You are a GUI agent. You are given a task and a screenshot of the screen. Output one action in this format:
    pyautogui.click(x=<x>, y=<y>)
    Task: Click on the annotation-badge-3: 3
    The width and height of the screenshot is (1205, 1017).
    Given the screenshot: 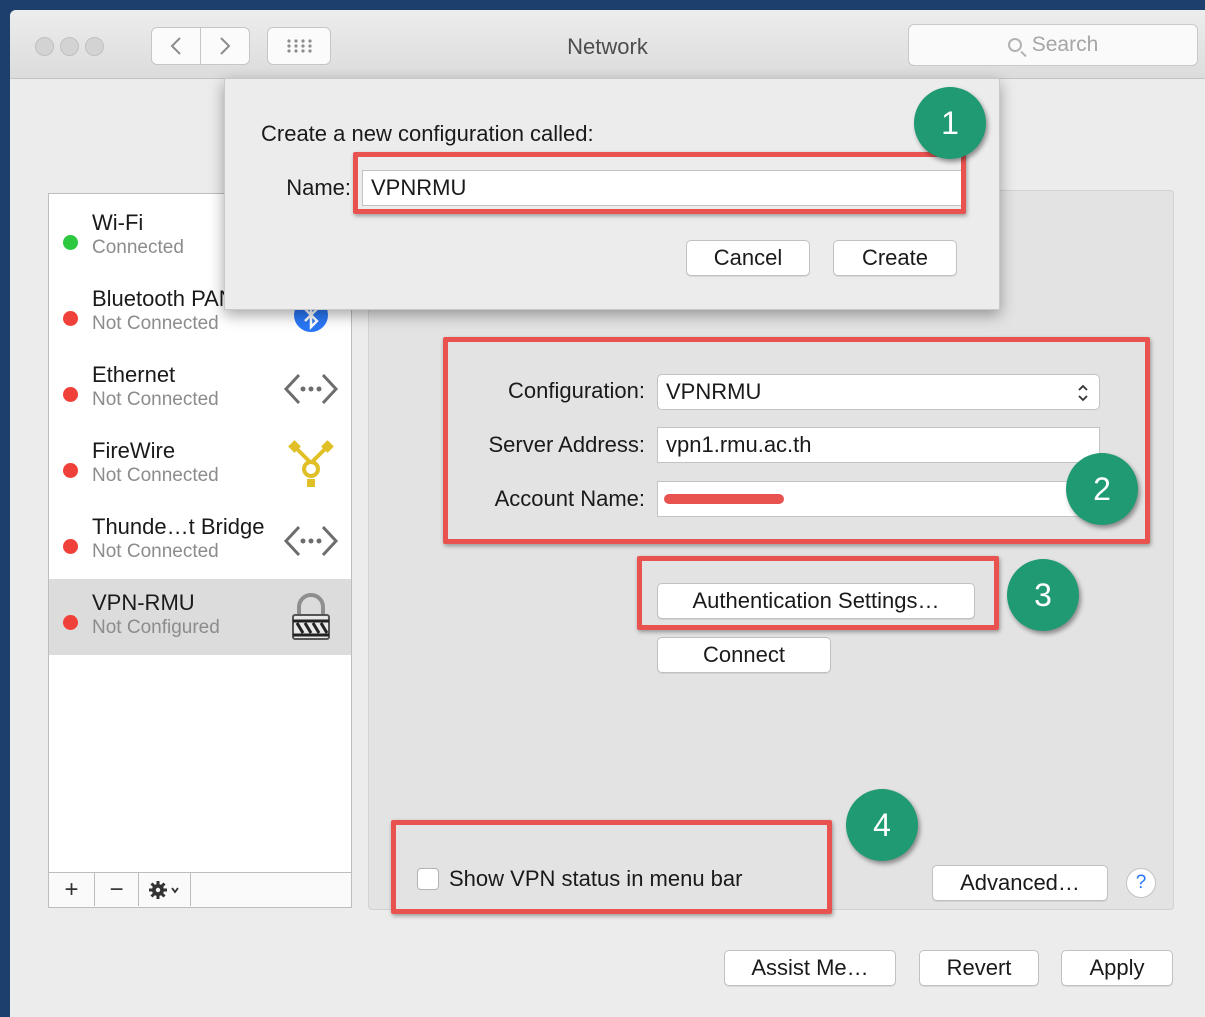 What is the action you would take?
    pyautogui.click(x=1043, y=595)
    